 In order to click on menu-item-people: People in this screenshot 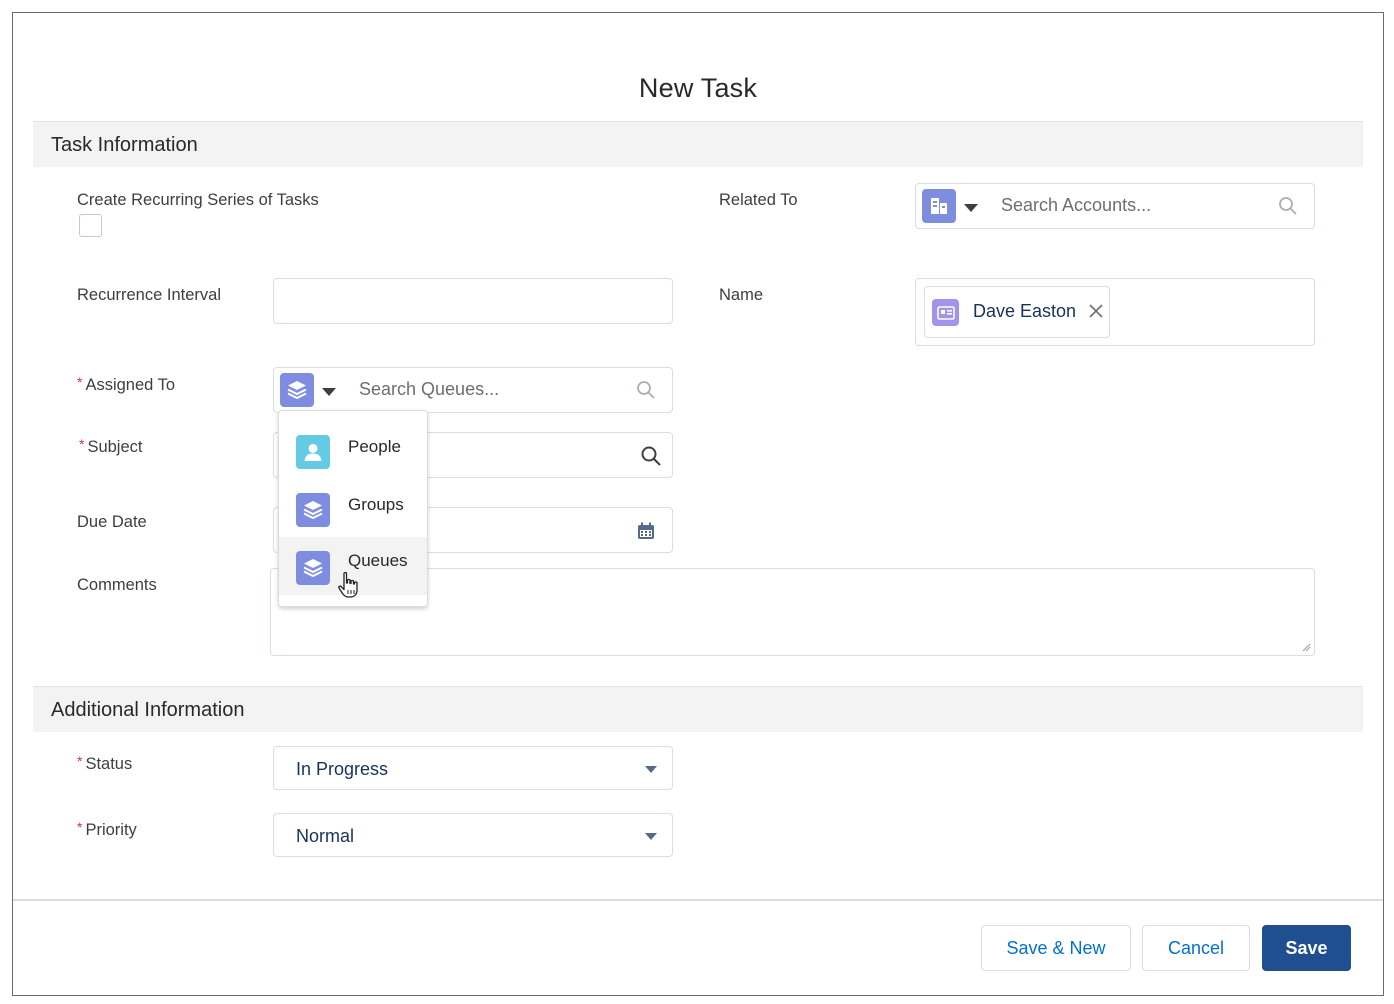, I will do `click(353, 448)`.